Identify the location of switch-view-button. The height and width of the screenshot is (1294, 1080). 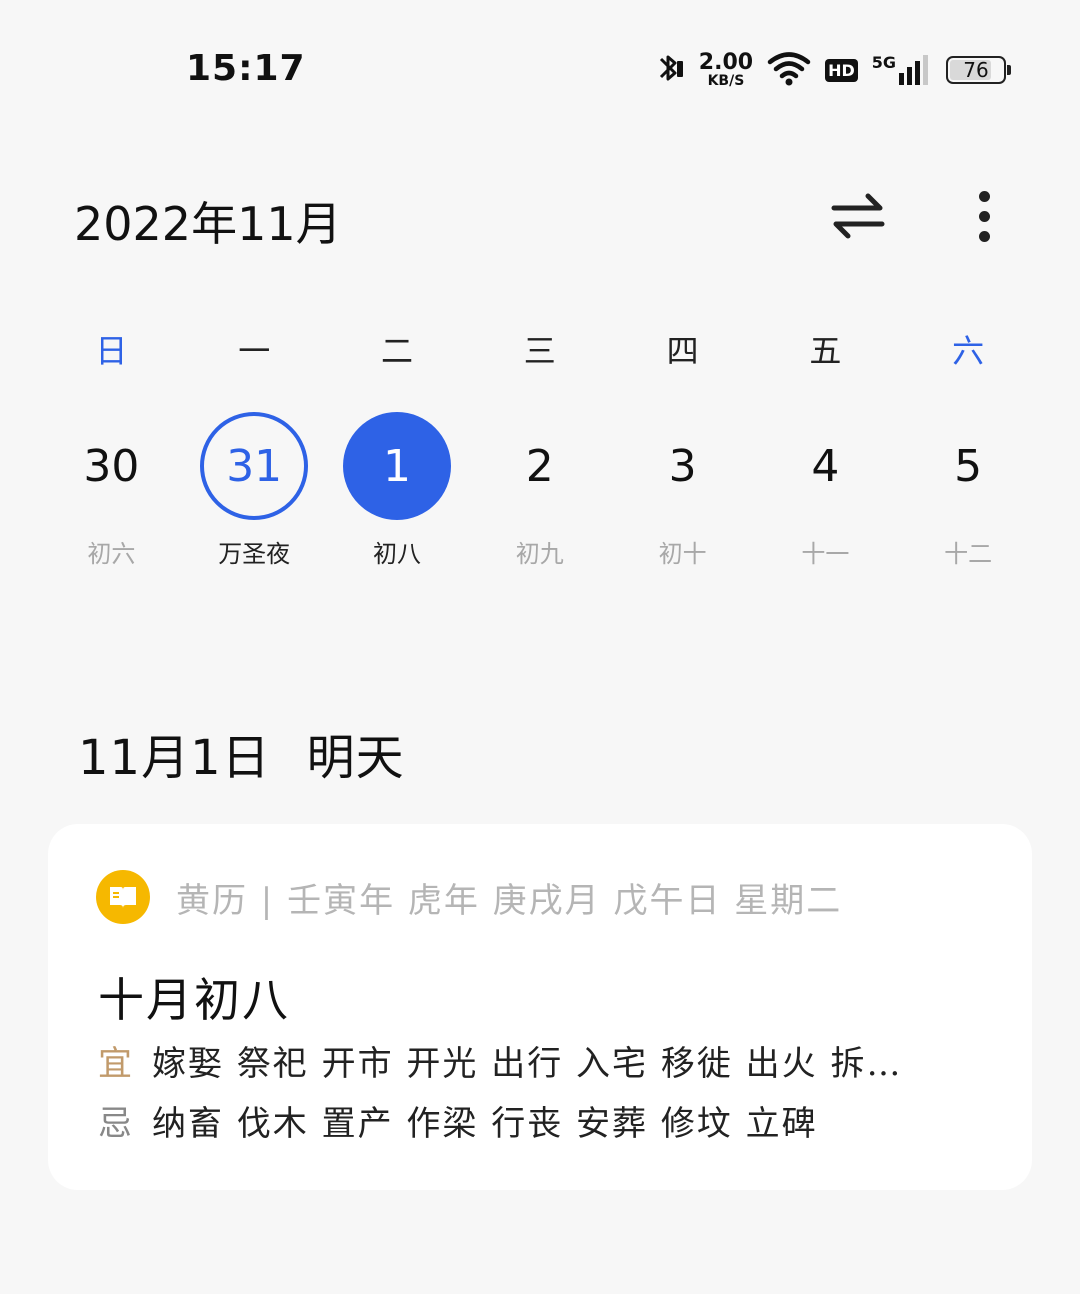
(858, 216).